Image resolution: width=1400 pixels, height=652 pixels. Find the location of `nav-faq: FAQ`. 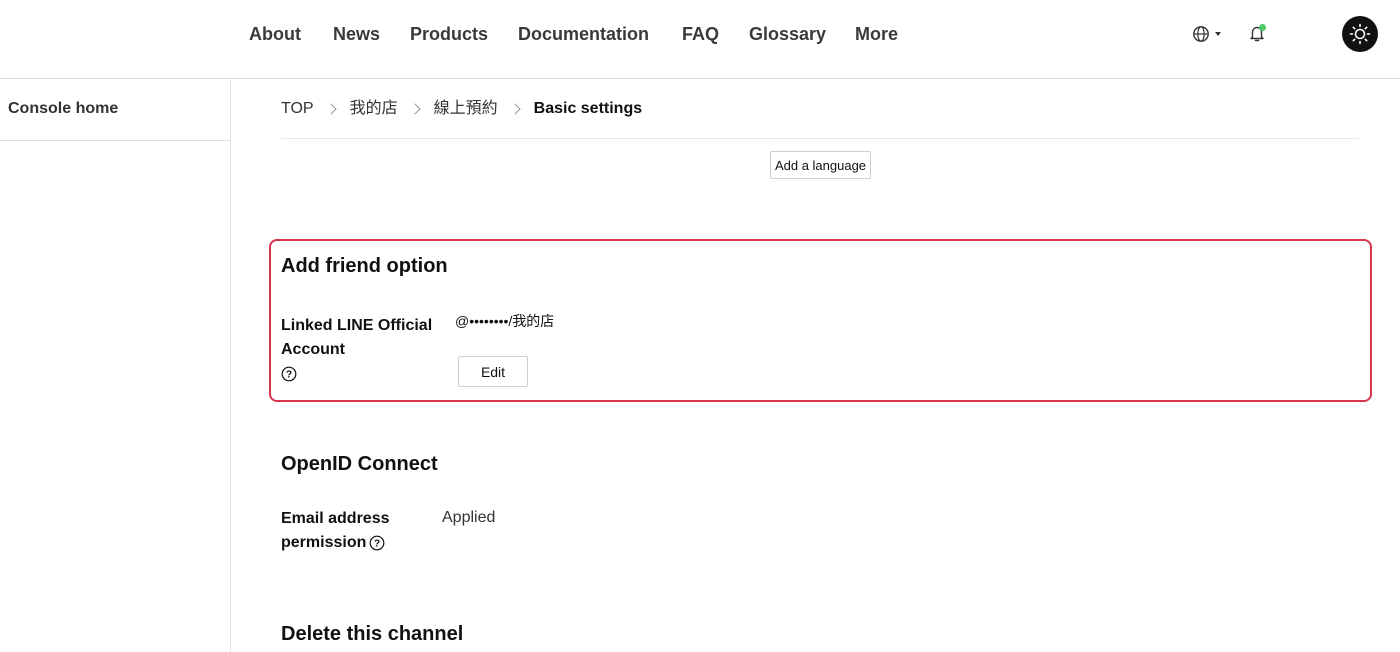

nav-faq: FAQ is located at coordinates (700, 34).